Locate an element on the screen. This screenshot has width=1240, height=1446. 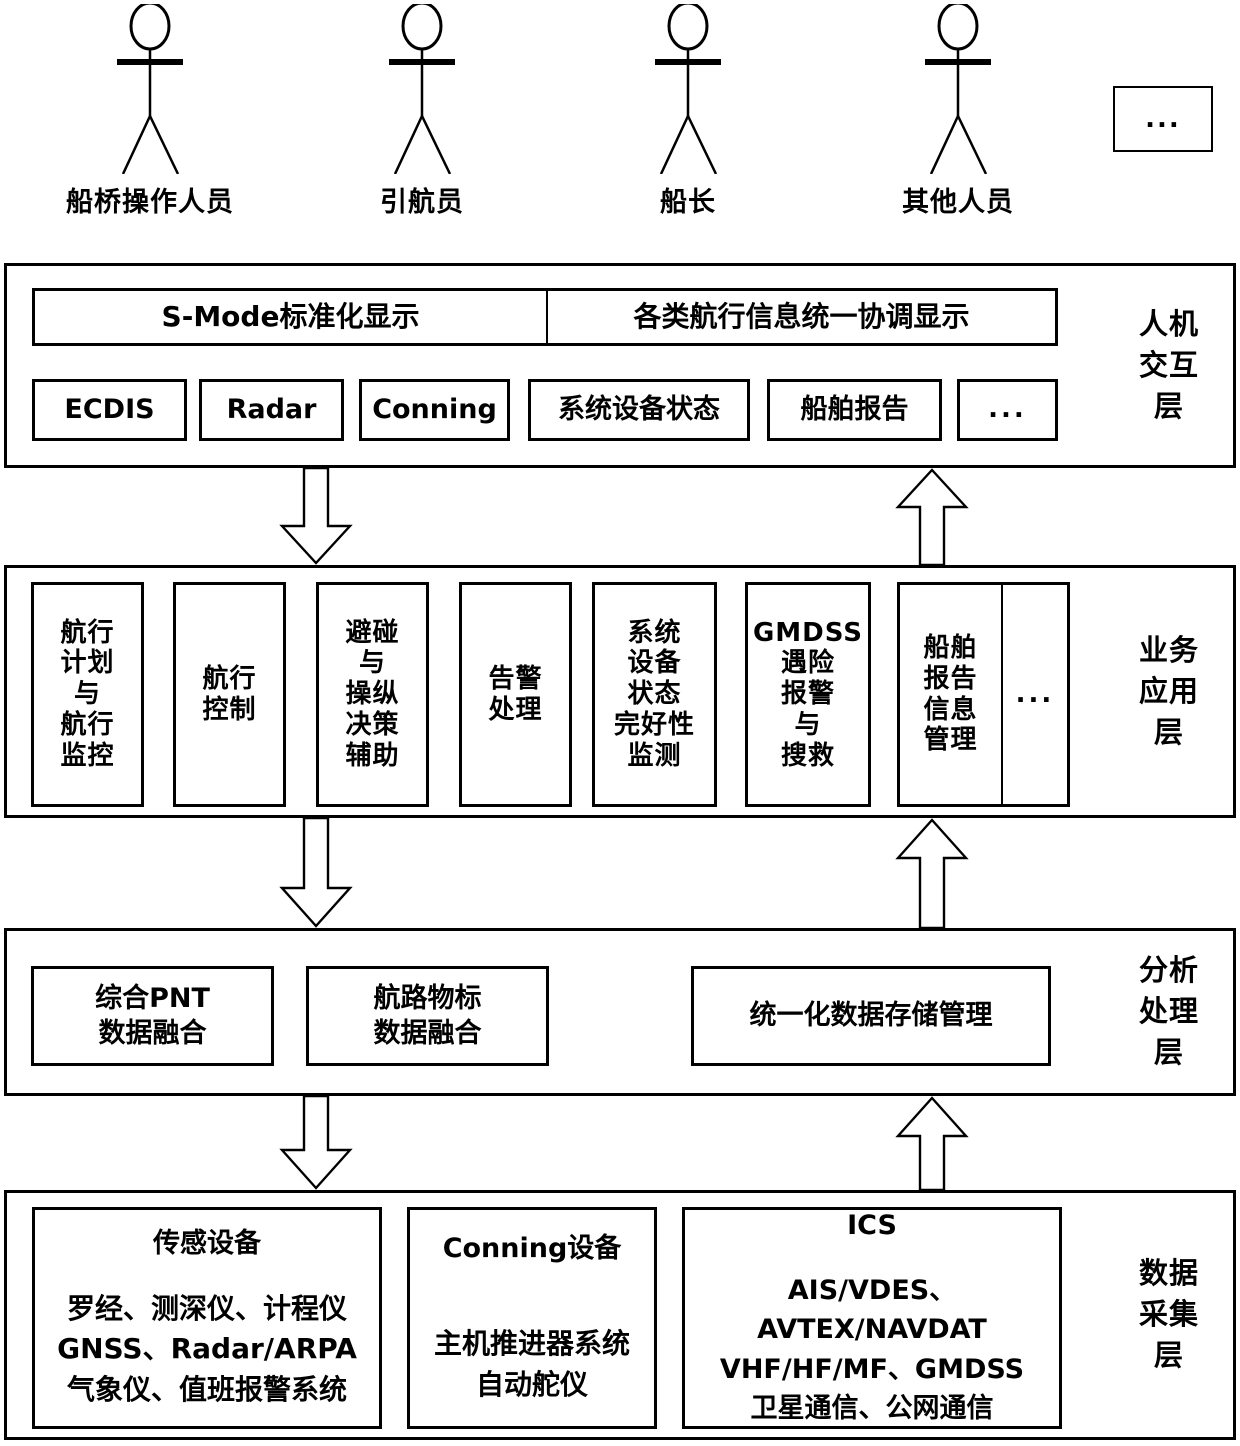
cell-line: 计划 is located at coordinates (87, 663).